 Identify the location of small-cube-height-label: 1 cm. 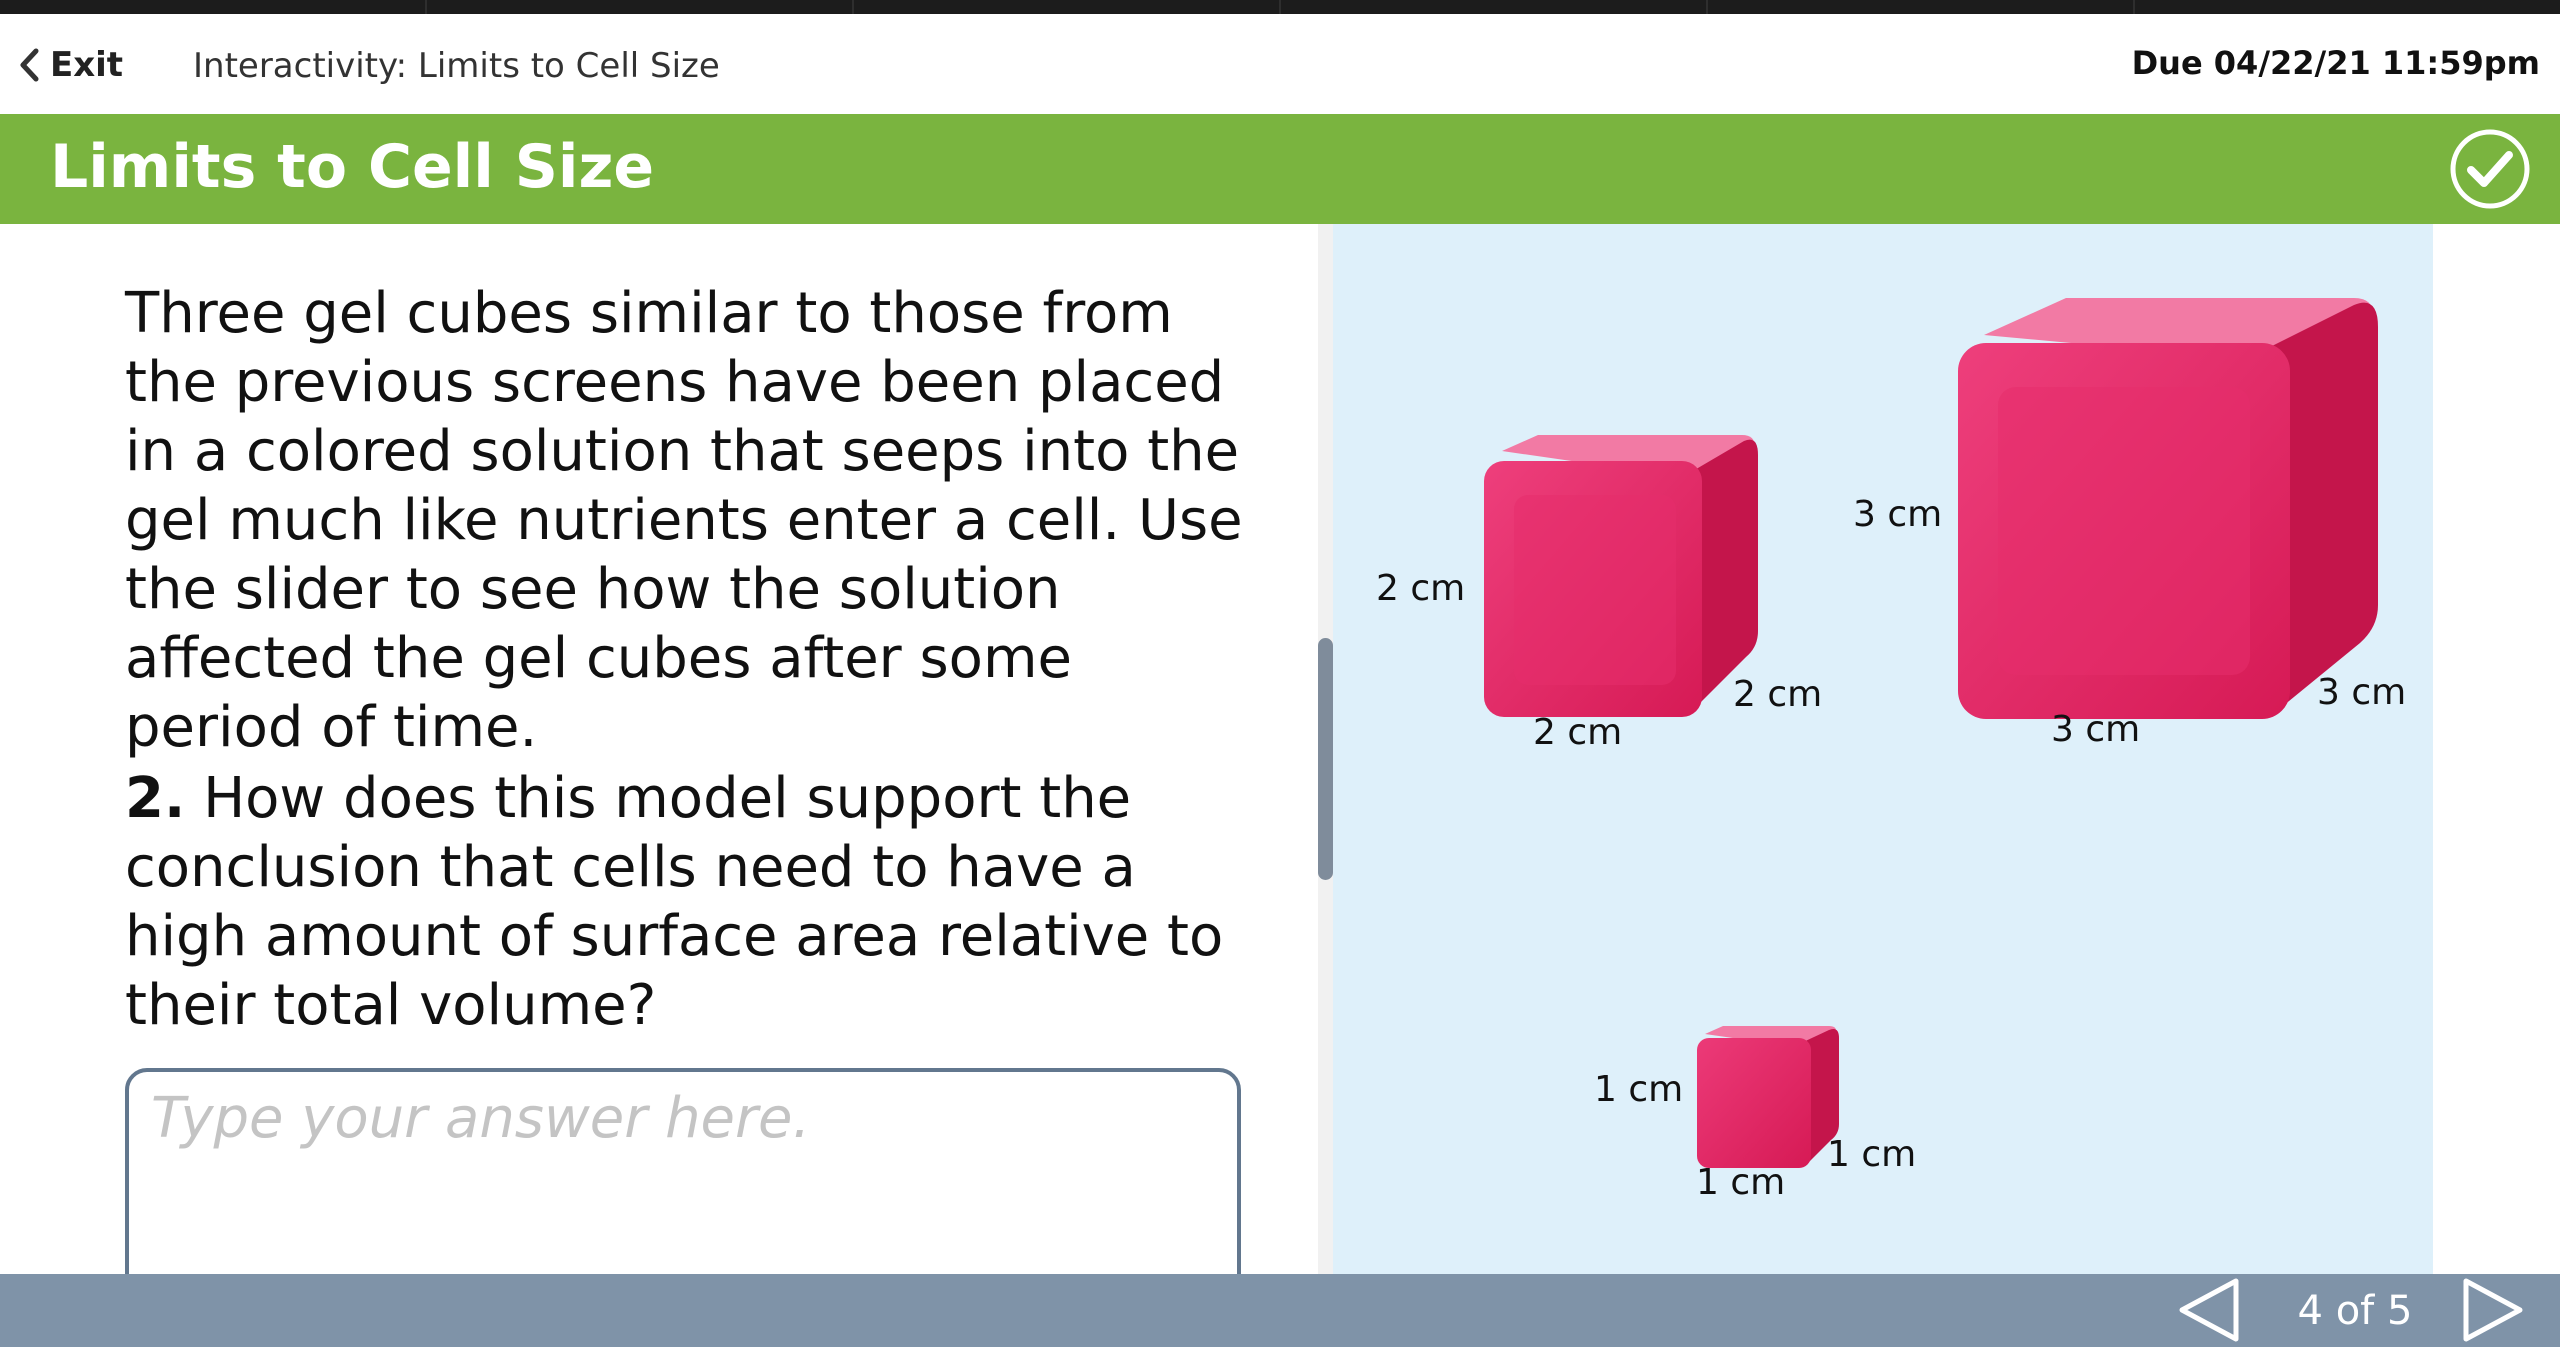
(1639, 1089).